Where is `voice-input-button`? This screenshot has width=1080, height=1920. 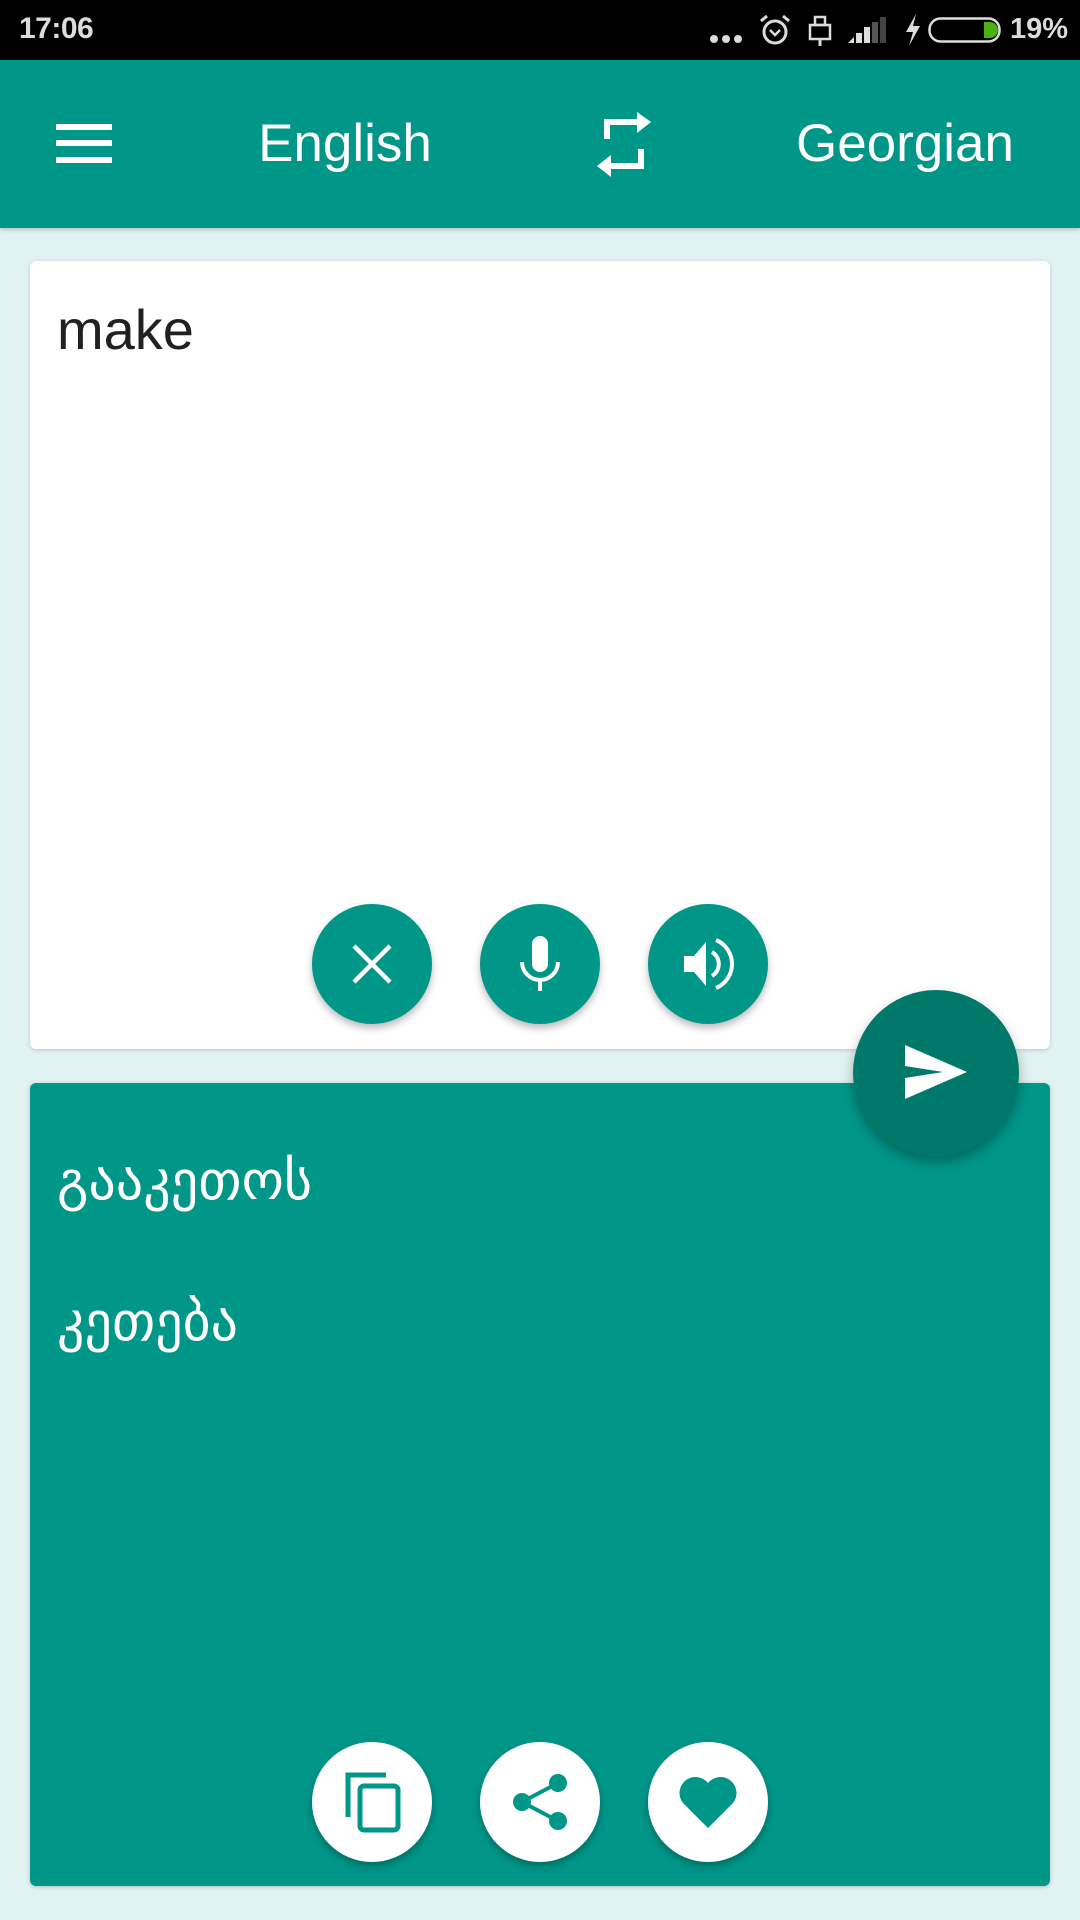
voice-input-button is located at coordinates (540, 964).